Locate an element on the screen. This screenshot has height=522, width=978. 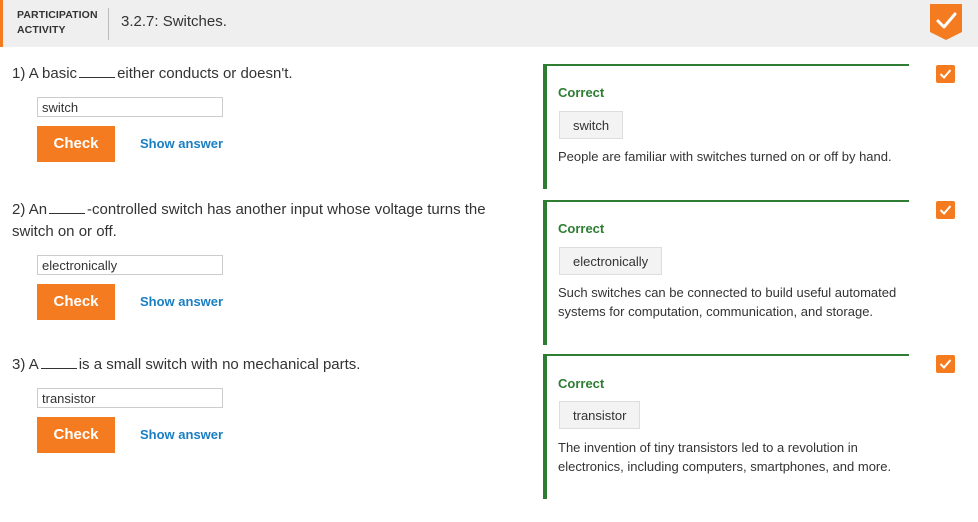
correct-answer-chip: transistor is located at coordinates (600, 415).